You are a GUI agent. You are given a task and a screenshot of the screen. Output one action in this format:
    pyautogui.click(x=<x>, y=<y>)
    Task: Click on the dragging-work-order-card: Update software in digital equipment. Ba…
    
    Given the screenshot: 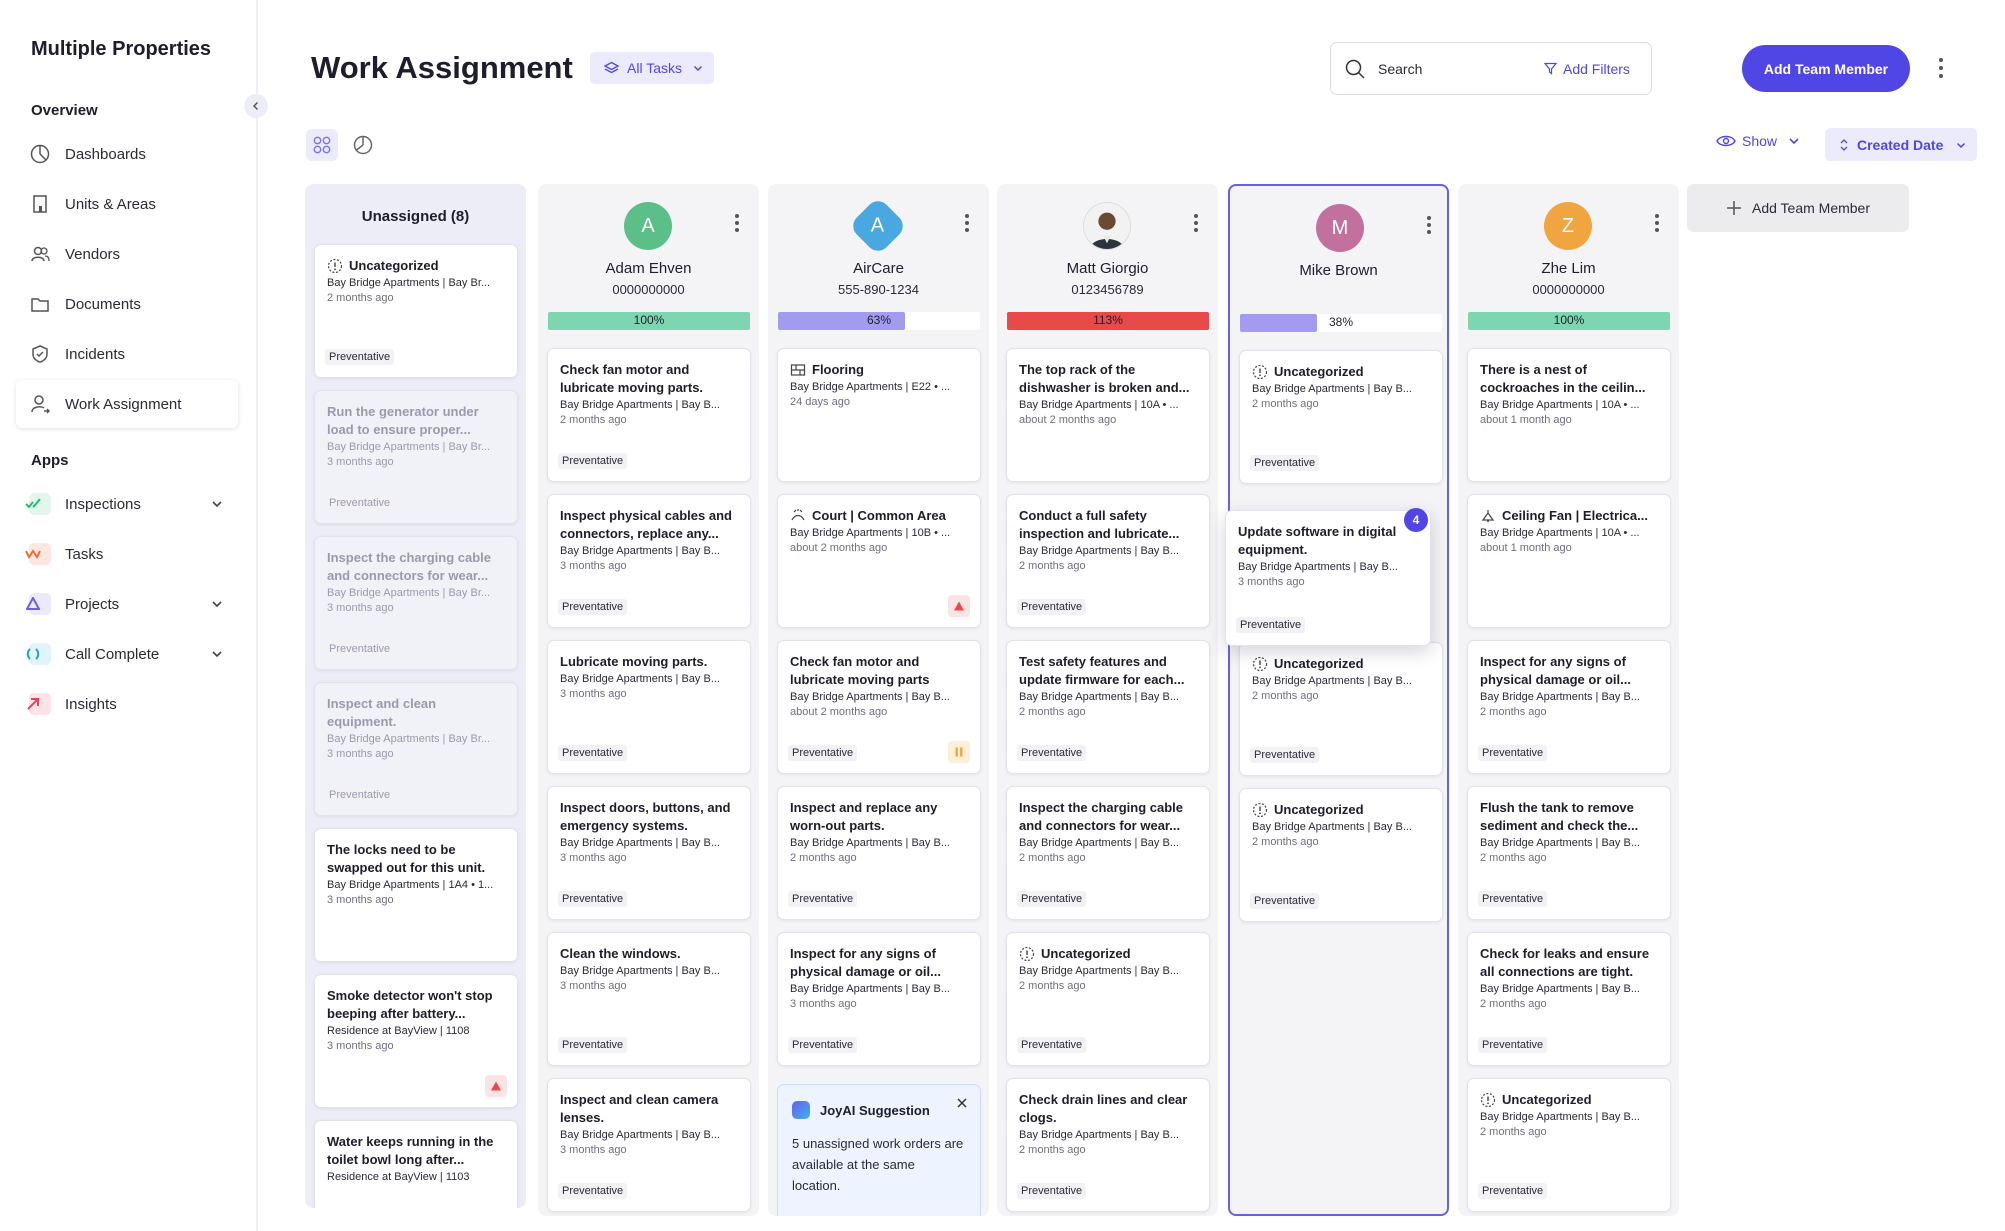 What is the action you would take?
    pyautogui.click(x=1328, y=578)
    